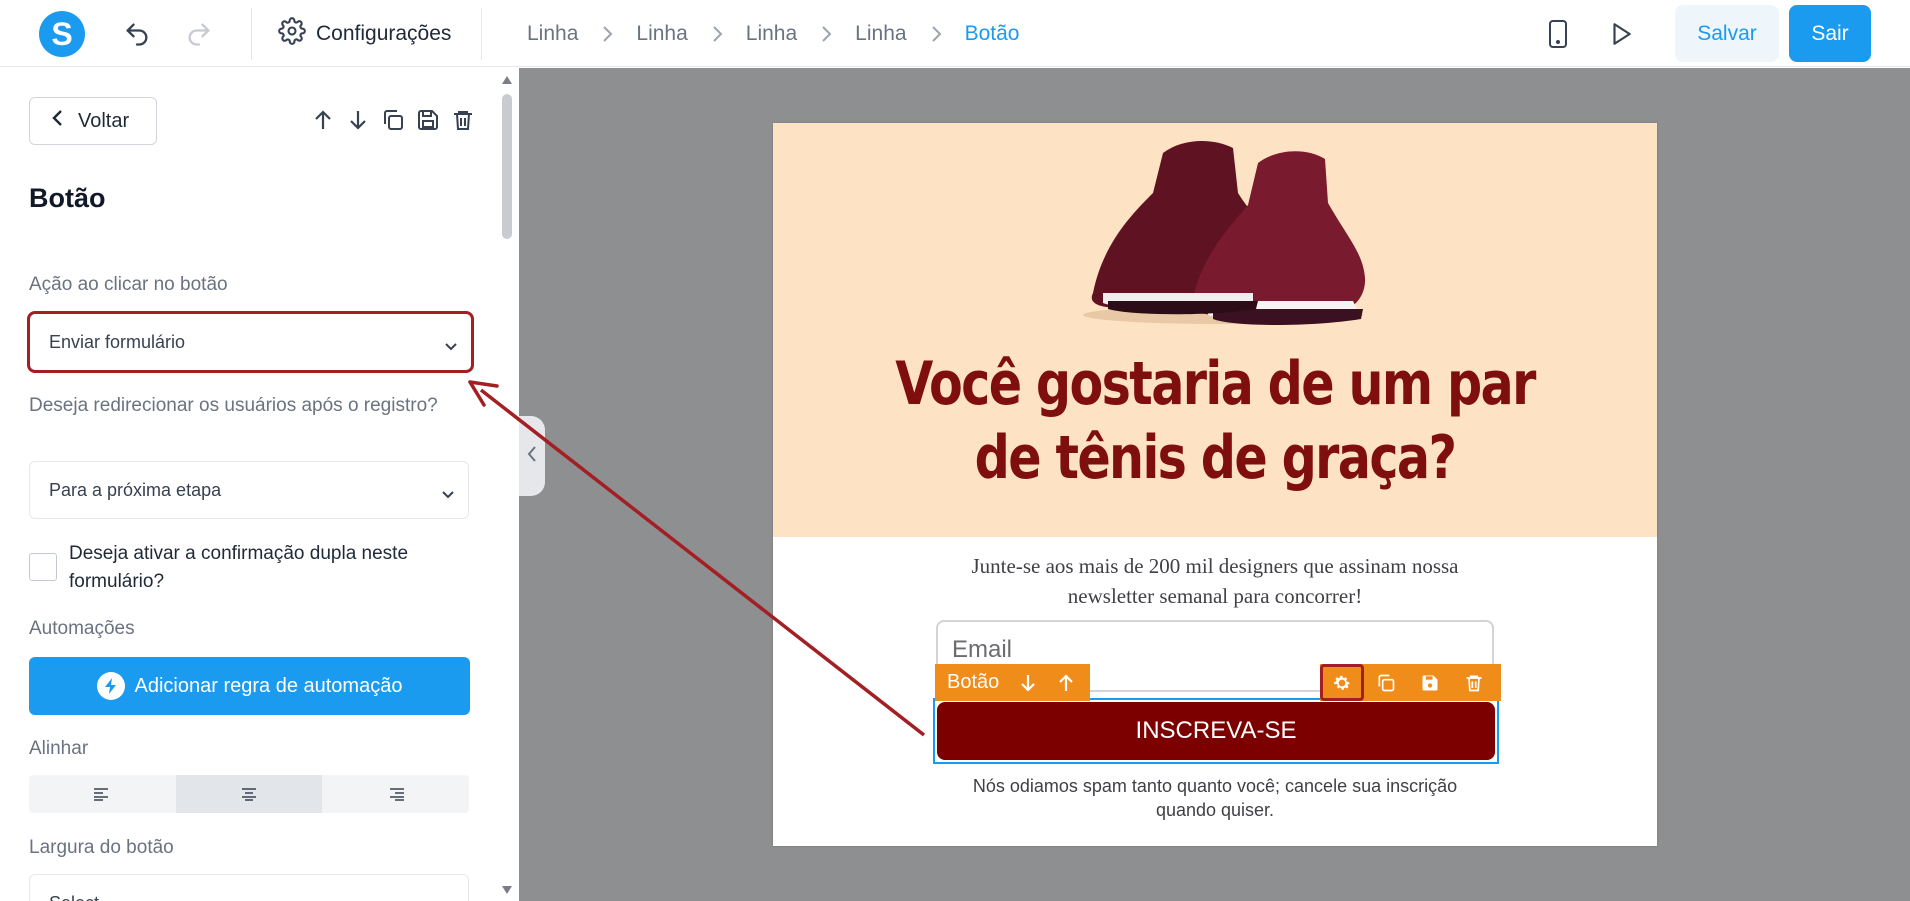  I want to click on panel-title: Botão, so click(67, 198).